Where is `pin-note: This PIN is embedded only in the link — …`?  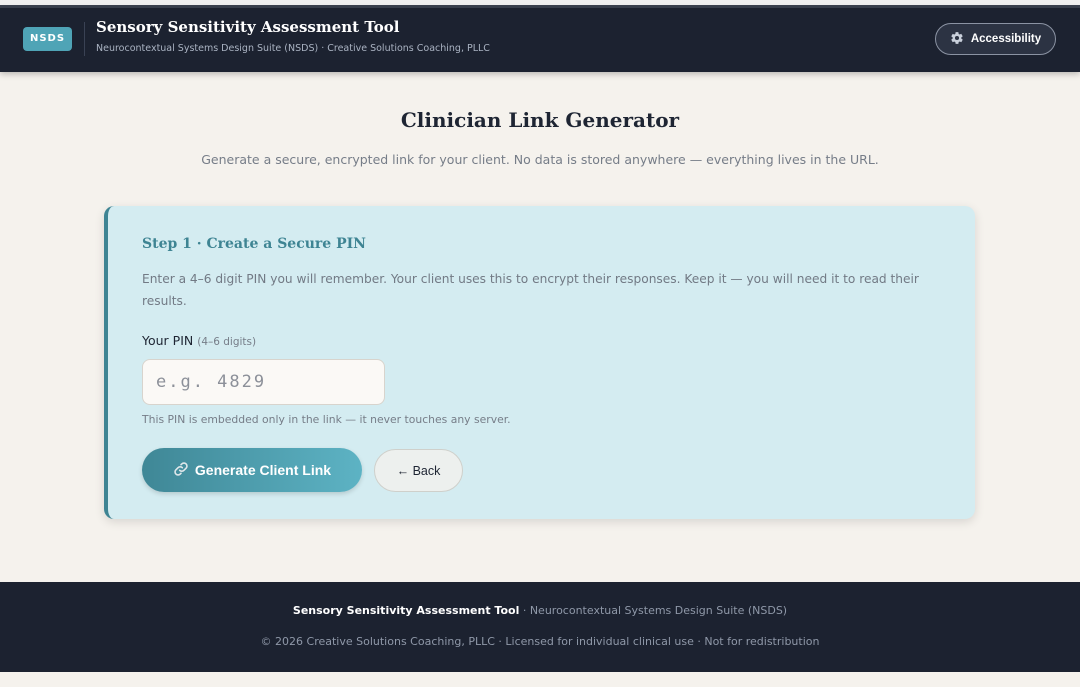 pin-note: This PIN is embedded only in the link — … is located at coordinates (326, 419).